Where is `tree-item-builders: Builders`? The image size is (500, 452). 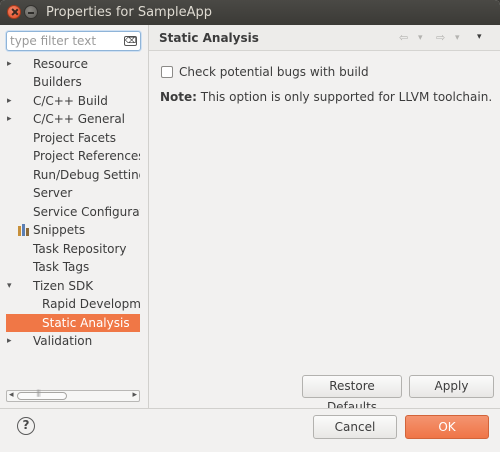 tree-item-builders: Builders is located at coordinates (73, 82).